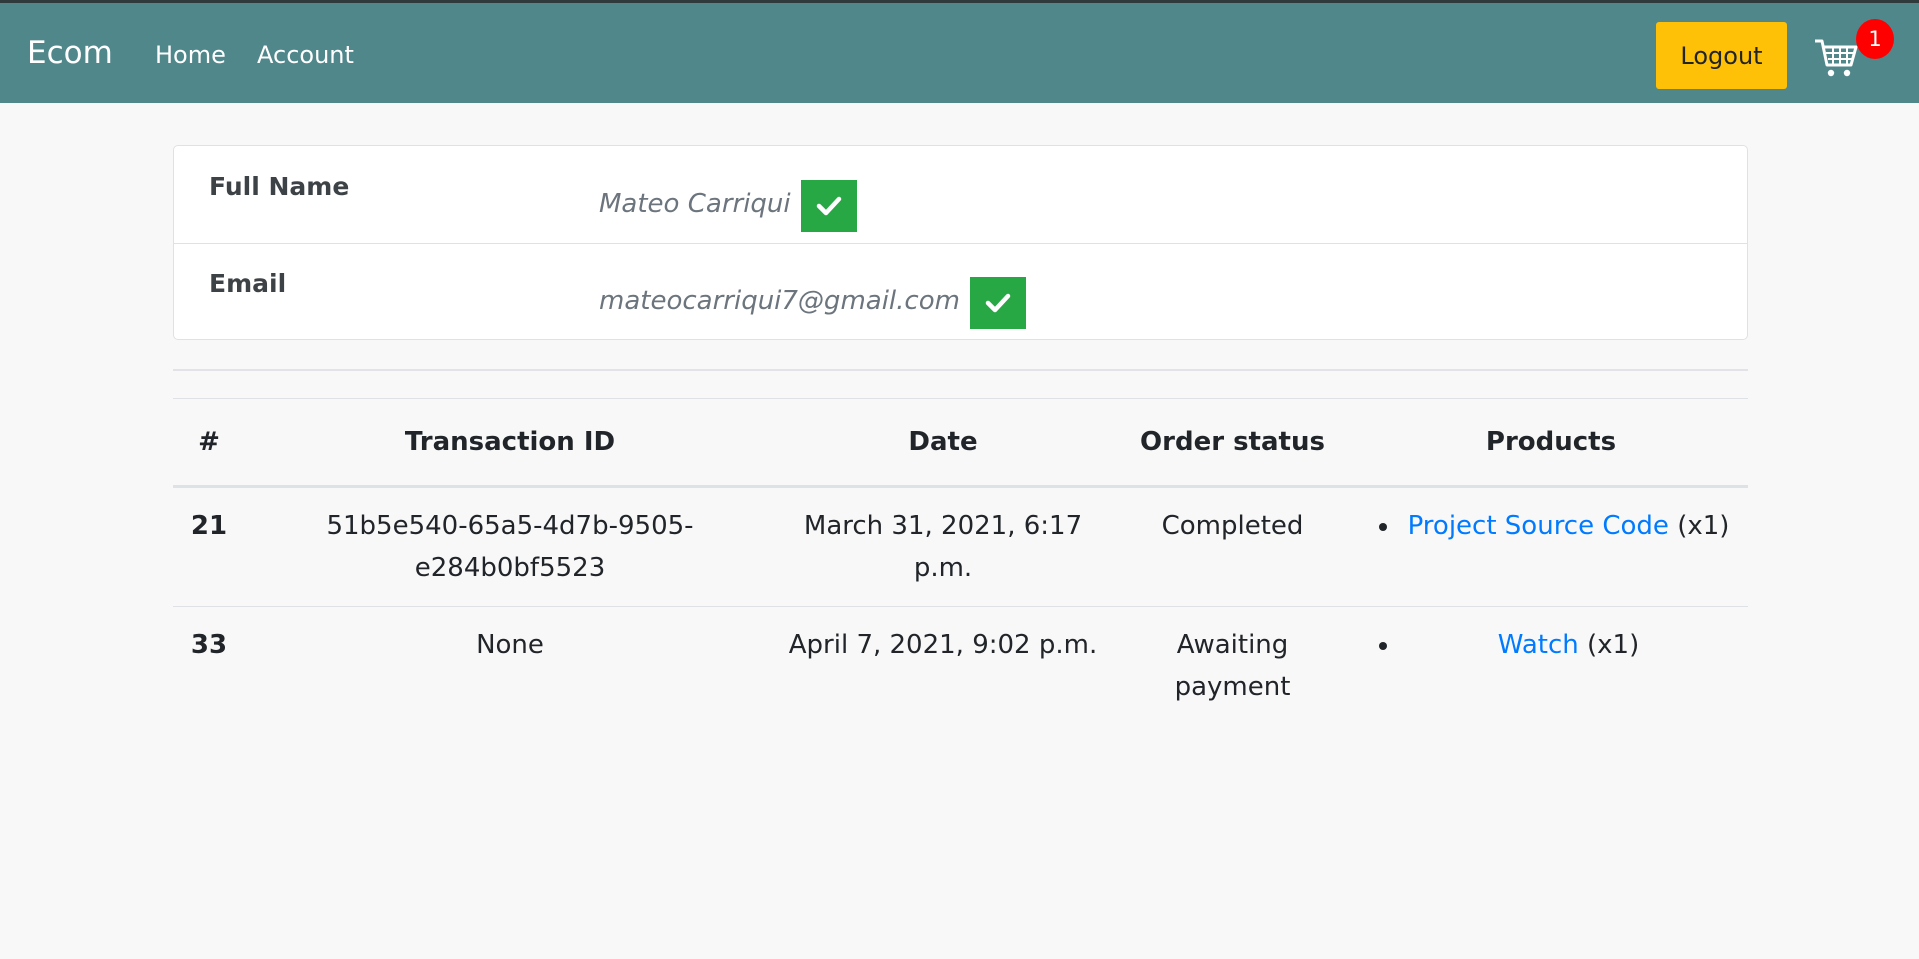  I want to click on list-item: Project Source Code (x1), so click(1568, 526).